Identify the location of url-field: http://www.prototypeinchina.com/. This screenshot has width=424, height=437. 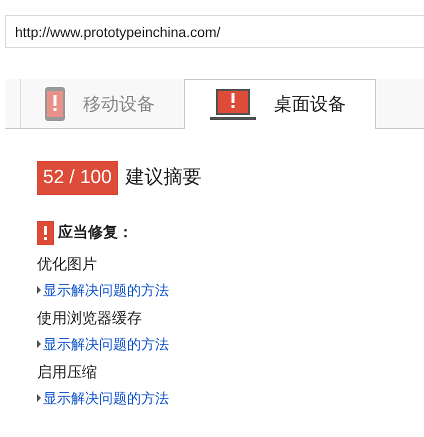
(214, 31).